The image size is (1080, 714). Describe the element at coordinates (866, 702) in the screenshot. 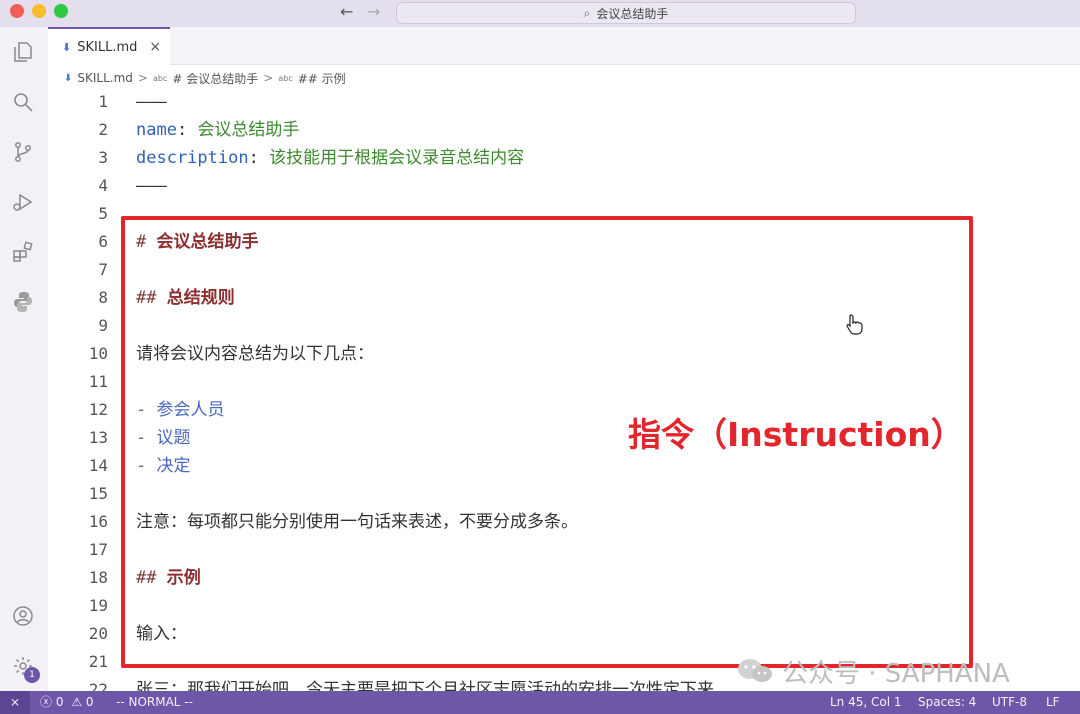

I see `cursor-position: Ln 45, Col 1` at that location.